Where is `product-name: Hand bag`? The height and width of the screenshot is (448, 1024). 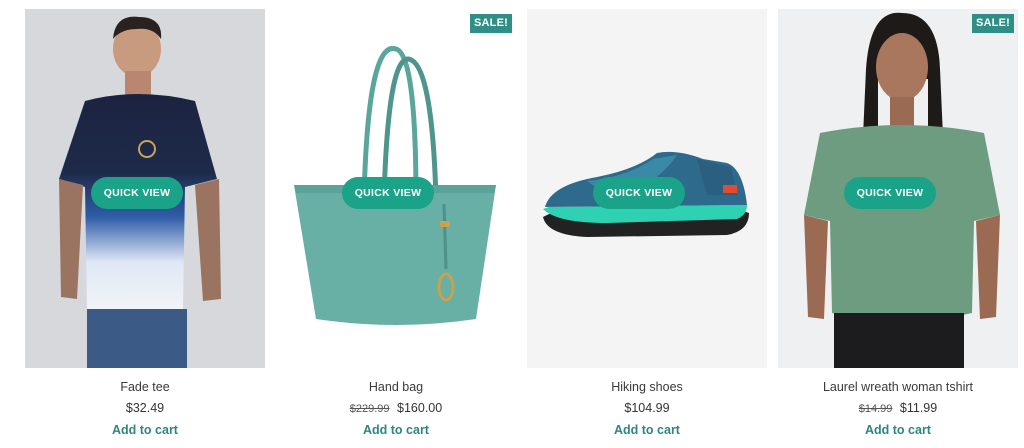 product-name: Hand bag is located at coordinates (396, 387).